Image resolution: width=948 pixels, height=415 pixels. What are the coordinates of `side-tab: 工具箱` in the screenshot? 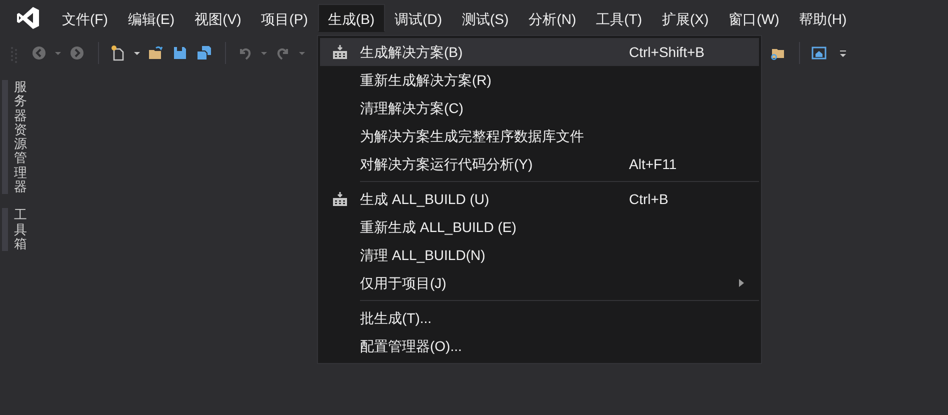 It's located at (13, 230).